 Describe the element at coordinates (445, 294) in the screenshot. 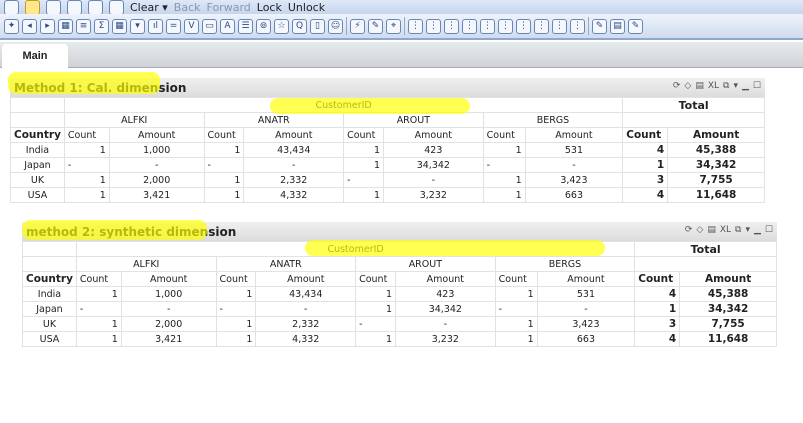

I see `amount-cell: 423` at that location.